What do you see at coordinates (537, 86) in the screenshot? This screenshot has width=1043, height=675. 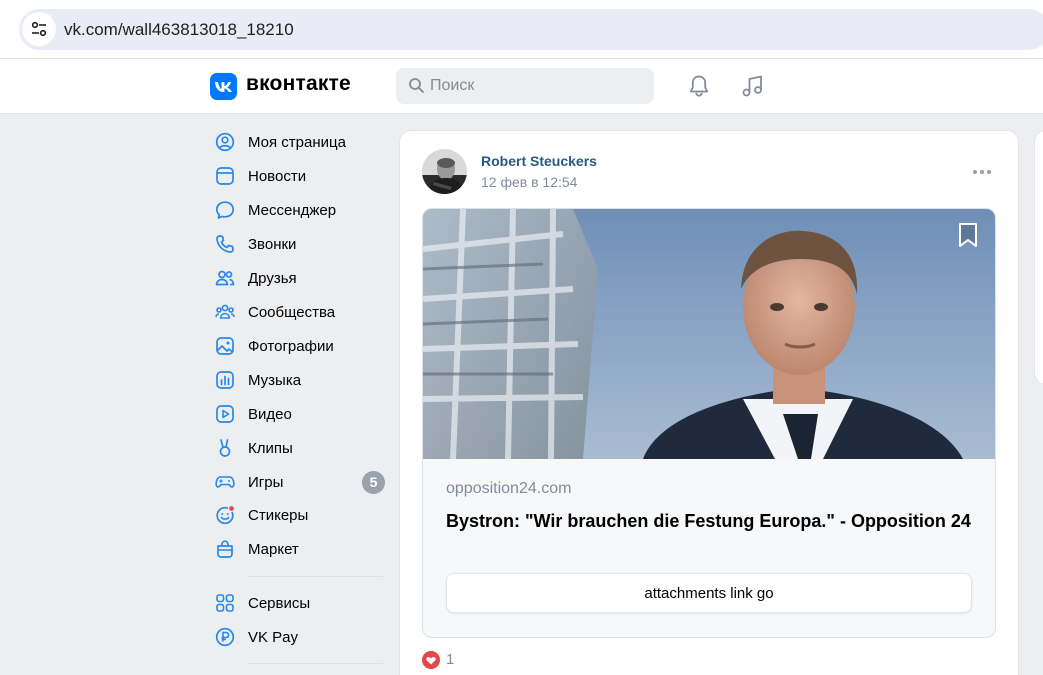 I see `search-input` at bounding box center [537, 86].